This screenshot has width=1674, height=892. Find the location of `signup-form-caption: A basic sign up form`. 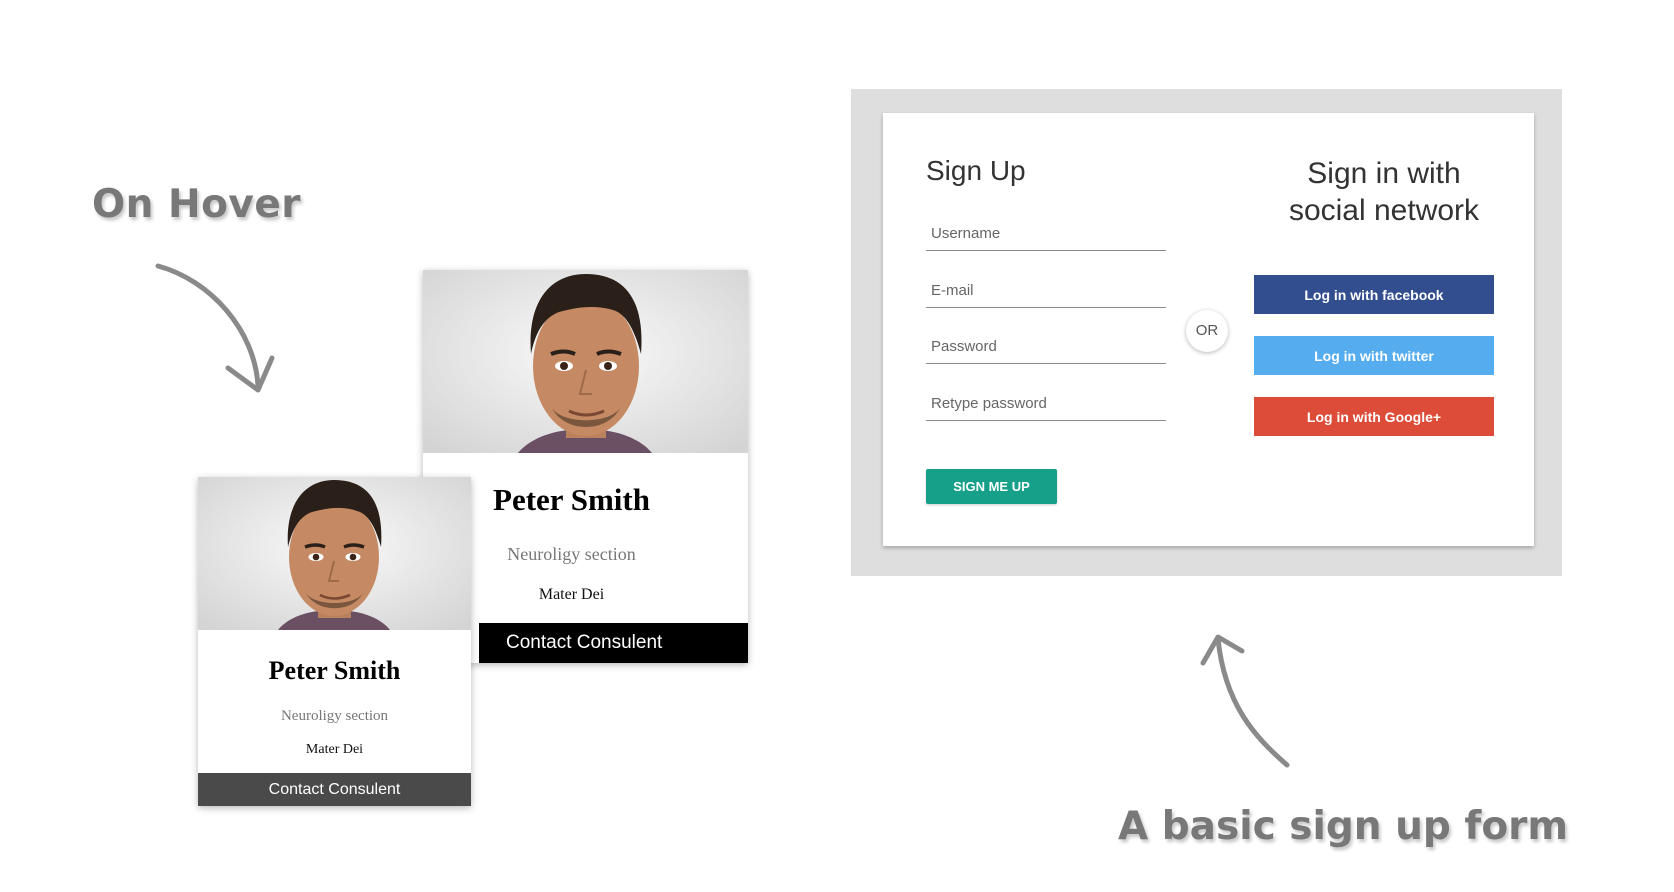

signup-form-caption: A basic sign up form is located at coordinates (1343, 826).